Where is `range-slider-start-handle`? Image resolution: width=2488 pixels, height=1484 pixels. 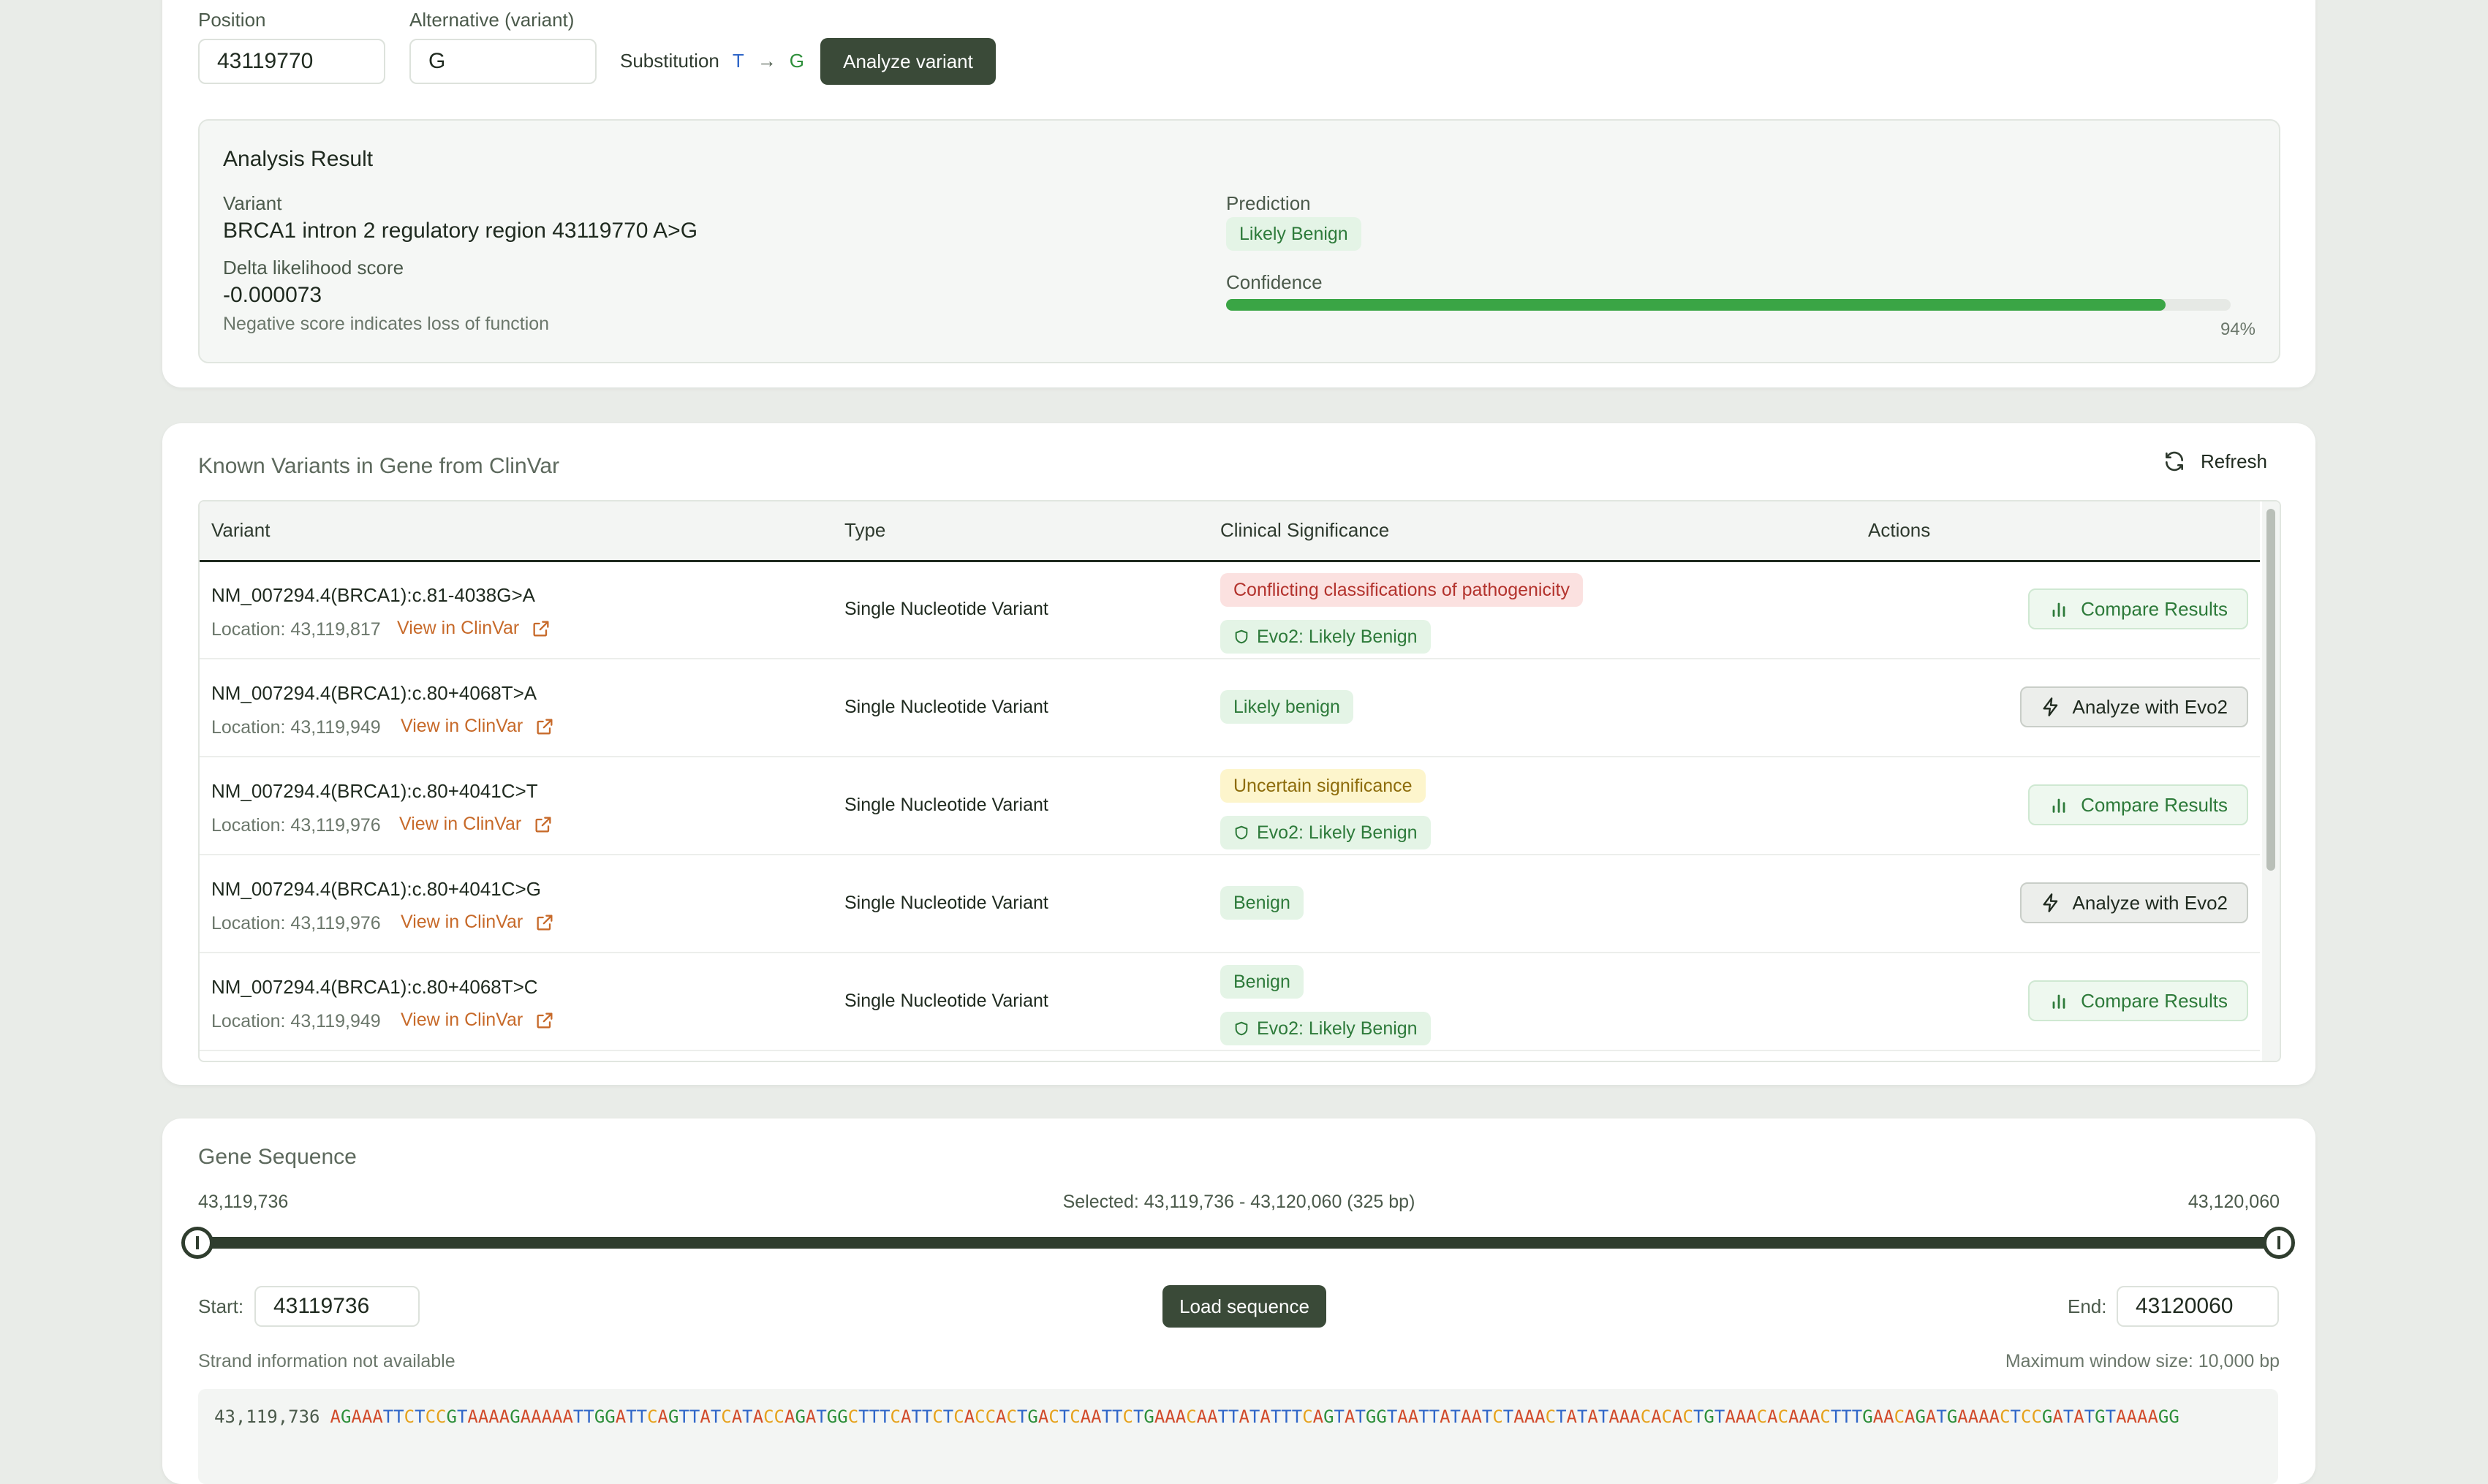
range-slider-start-handle is located at coordinates (197, 1243).